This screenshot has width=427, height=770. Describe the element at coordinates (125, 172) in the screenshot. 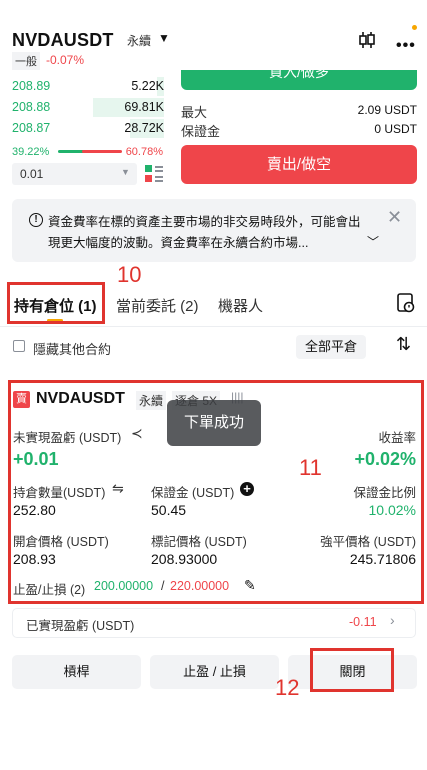

I see `chevron-down-icon: ▼` at that location.